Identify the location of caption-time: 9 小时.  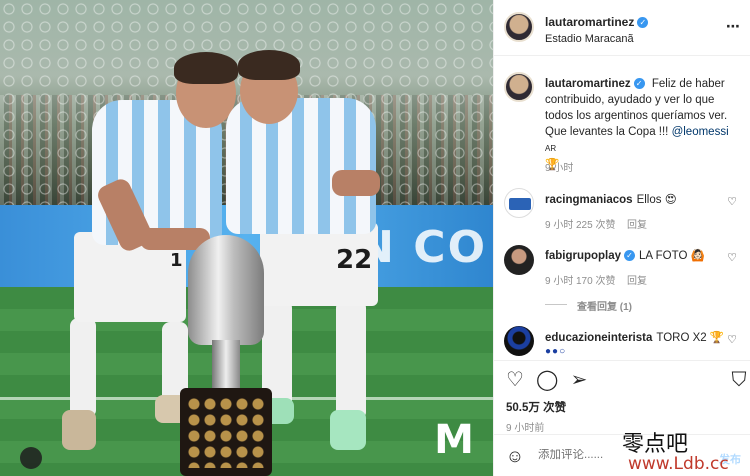
(559, 166).